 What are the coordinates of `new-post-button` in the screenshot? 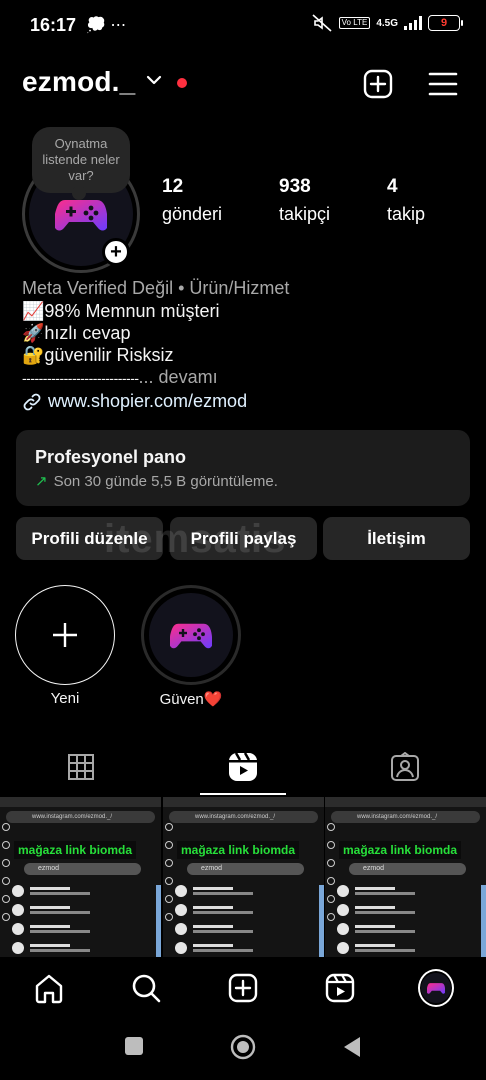 It's located at (378, 84).